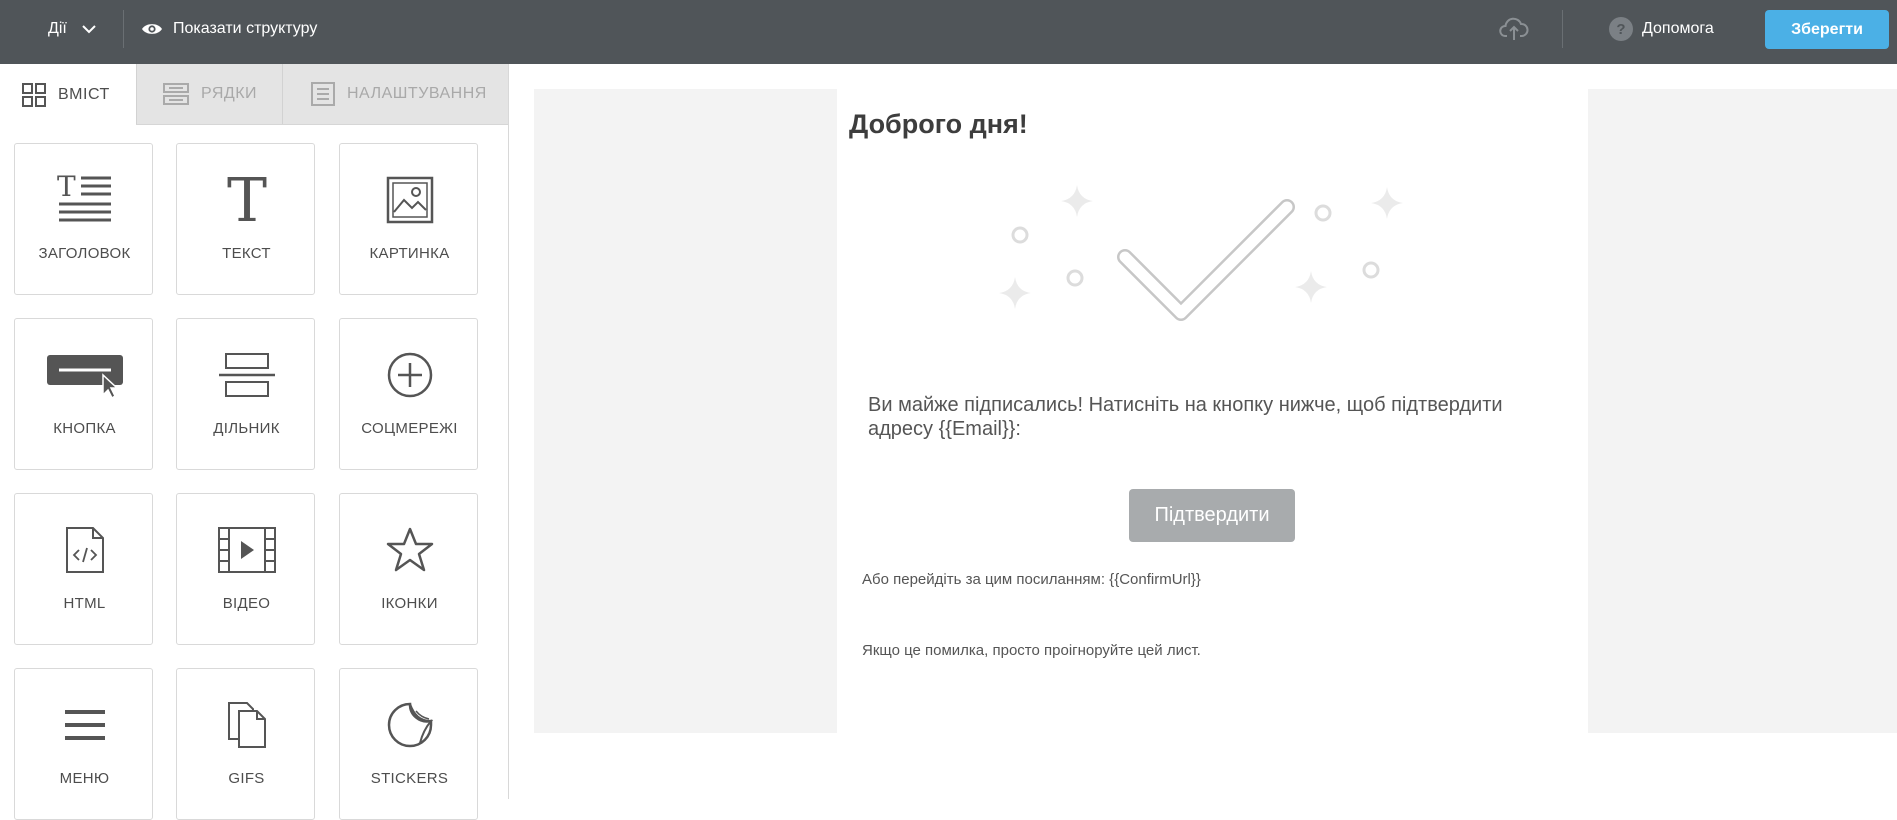 The width and height of the screenshot is (1897, 820). Describe the element at coordinates (246, 375) in the screenshot. I see `divider-icon` at that location.